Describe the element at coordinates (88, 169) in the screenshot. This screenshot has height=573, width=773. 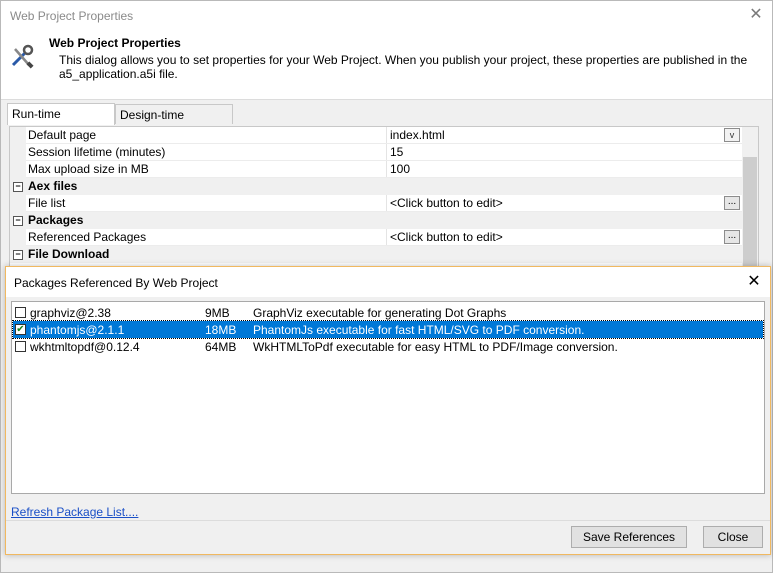
I see `property-label: Max upload size in MB` at that location.